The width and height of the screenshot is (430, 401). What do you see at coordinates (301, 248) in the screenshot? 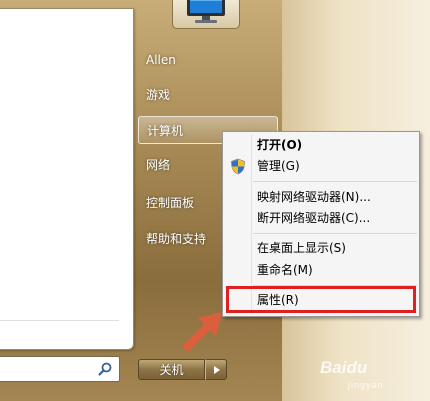
I see `menu-item-show-on-desktop: 在桌面上显示(S)` at bounding box center [301, 248].